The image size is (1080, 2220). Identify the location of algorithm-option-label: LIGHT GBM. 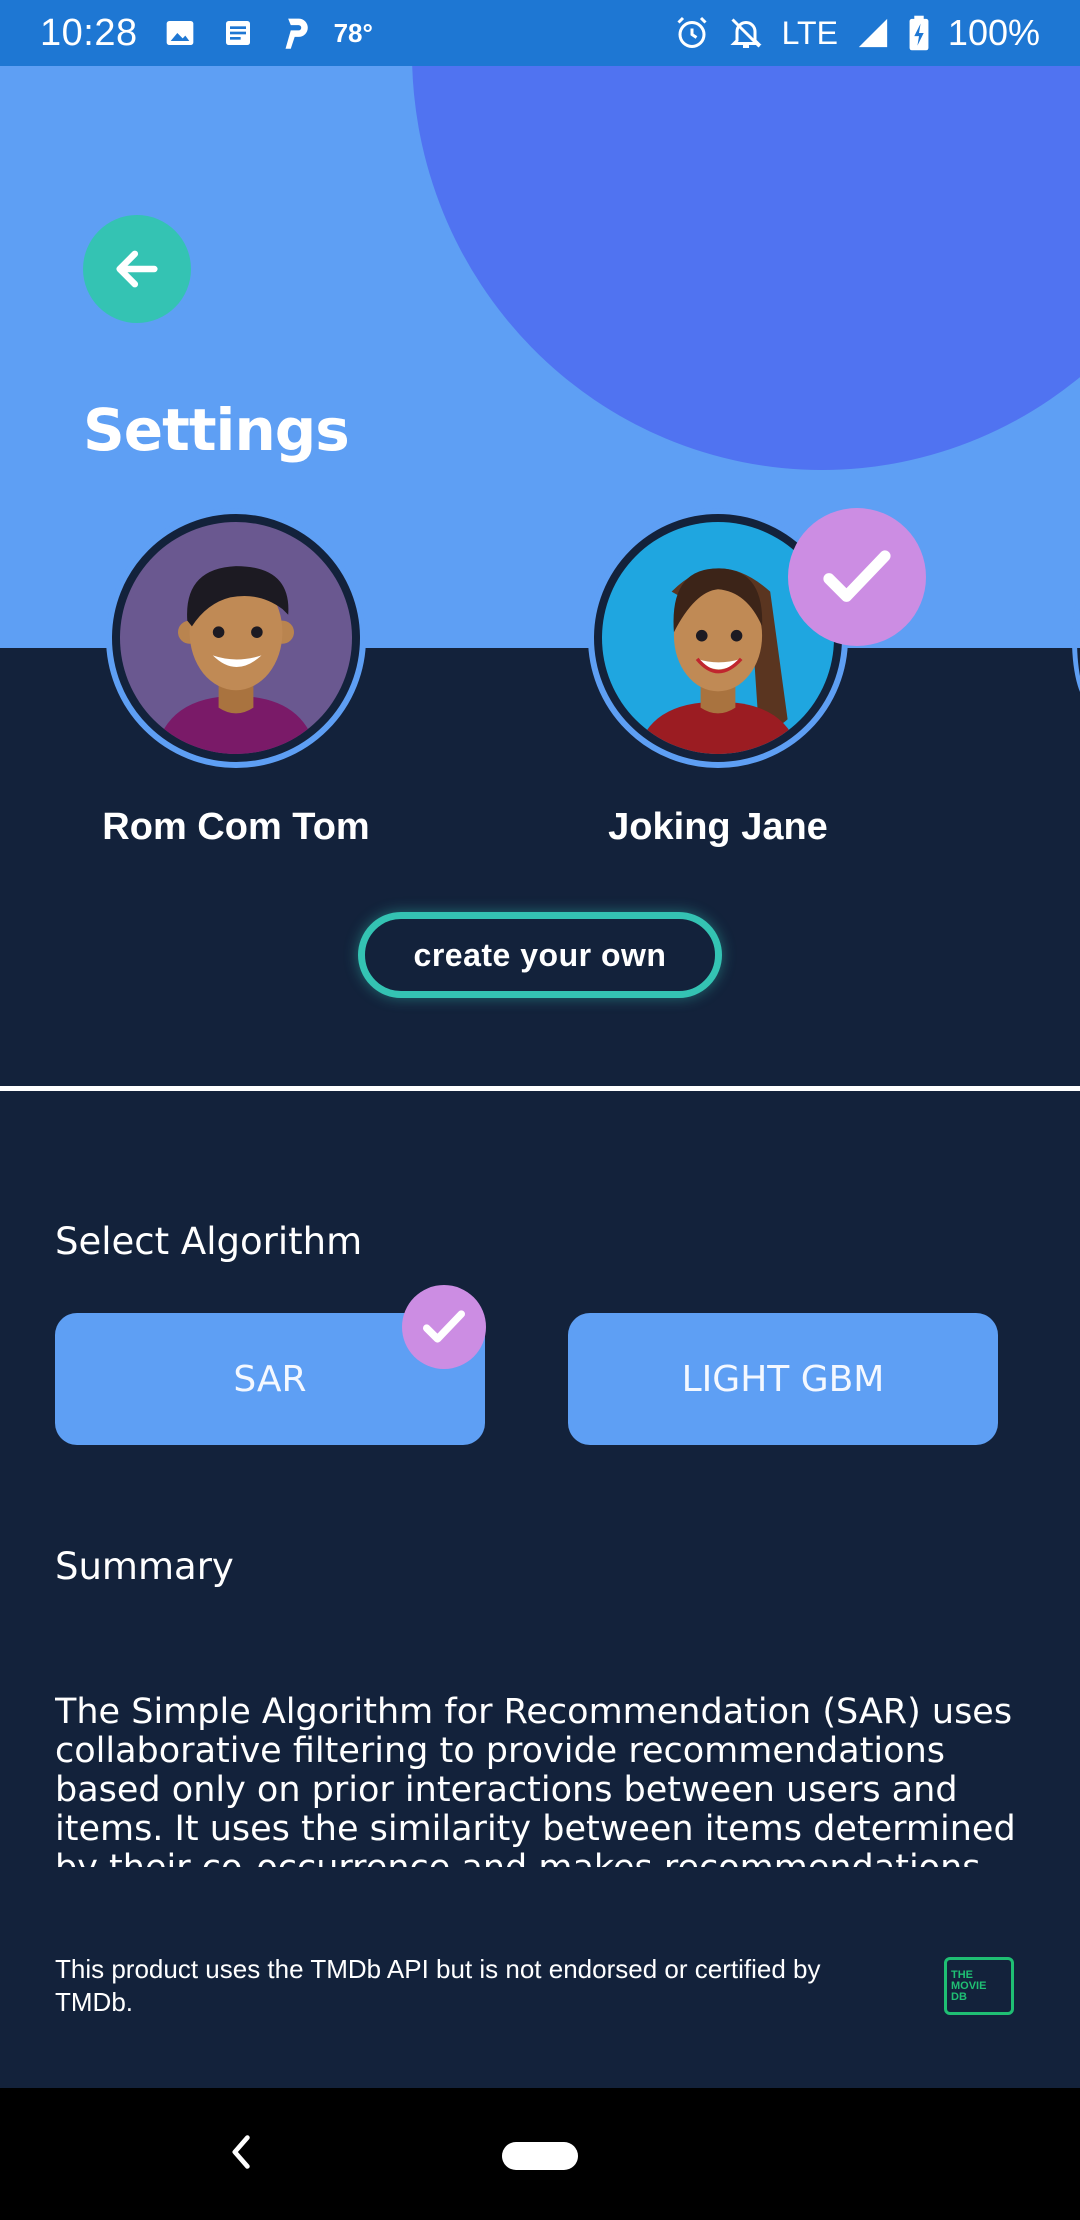
(783, 1379).